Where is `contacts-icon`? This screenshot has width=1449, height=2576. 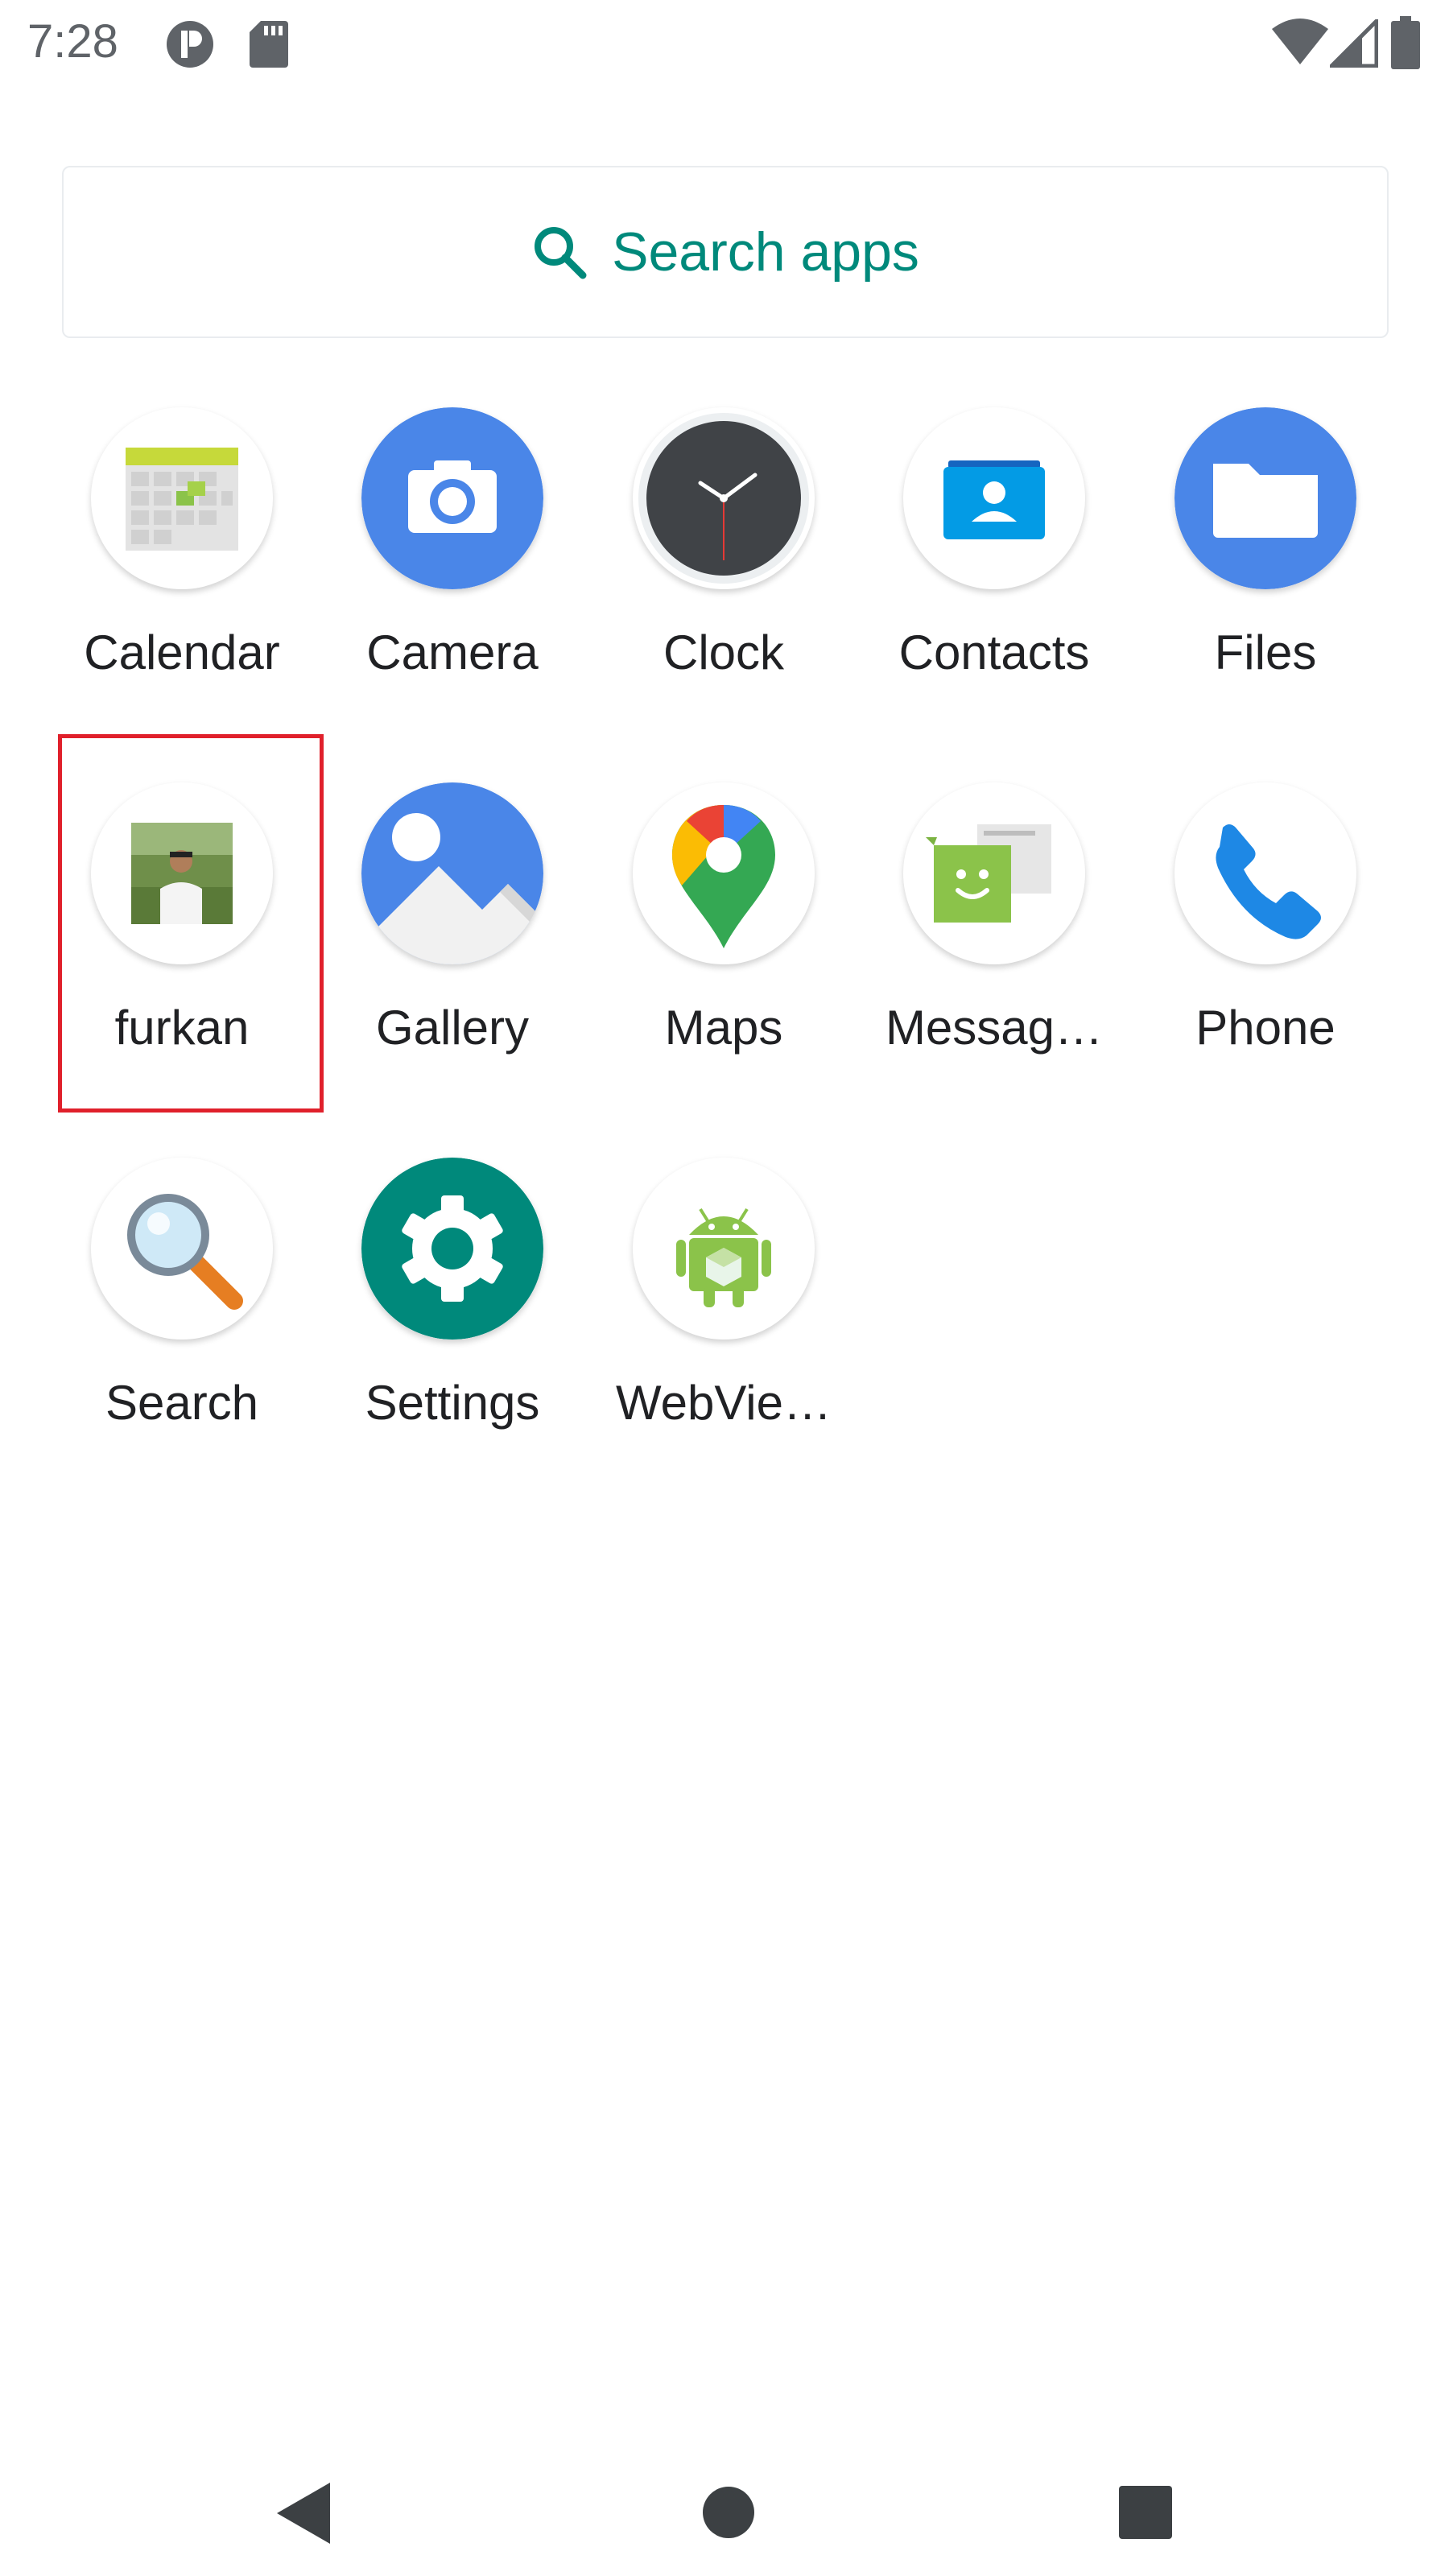 contacts-icon is located at coordinates (994, 498).